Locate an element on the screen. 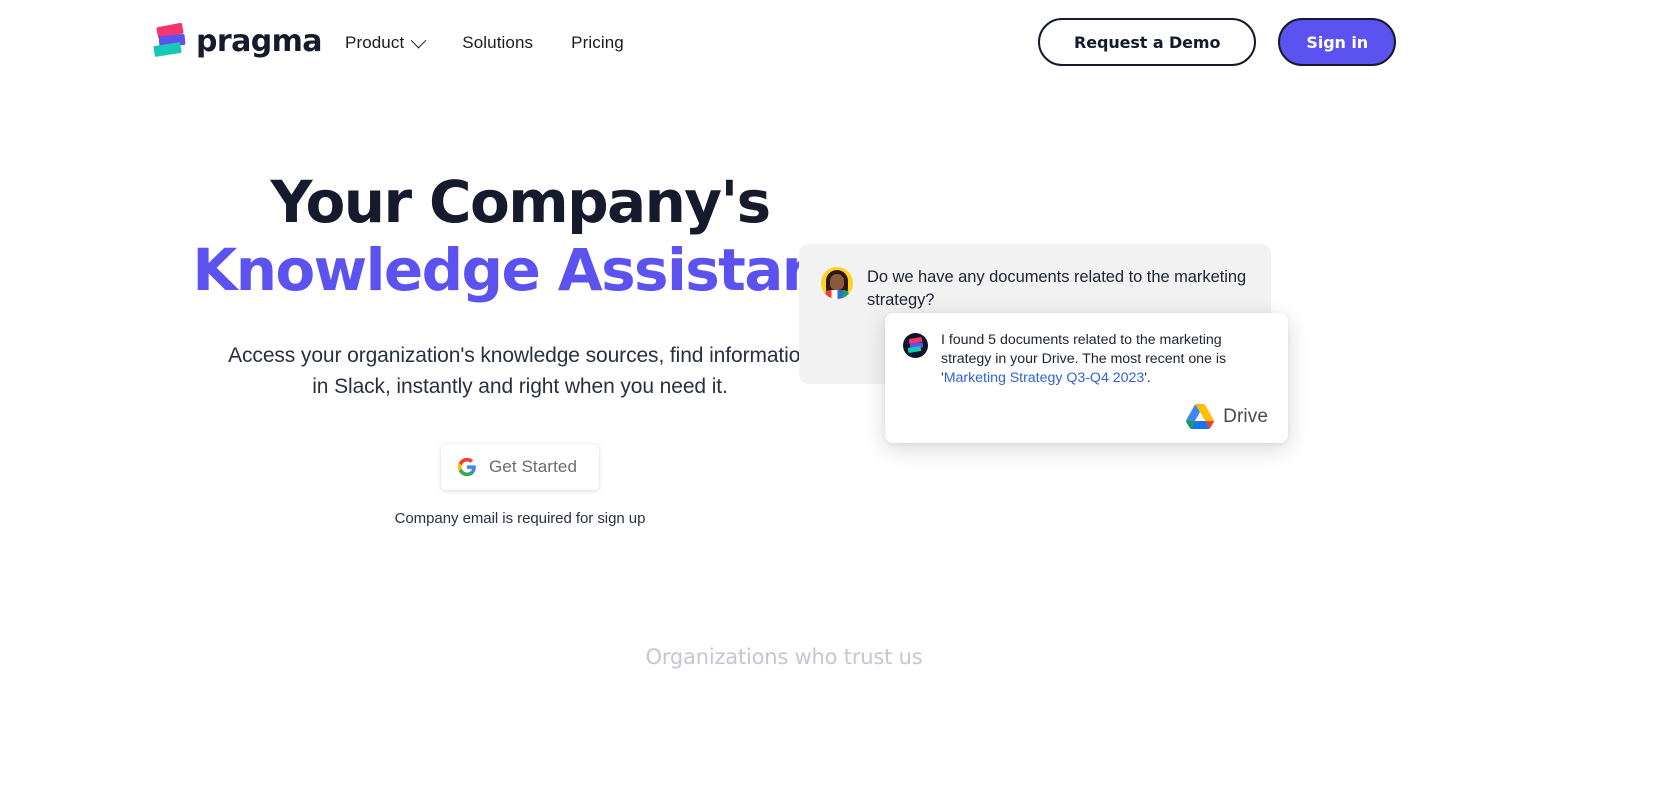 This screenshot has width=1680, height=791. get-started-google-button: Get Started is located at coordinates (520, 467).